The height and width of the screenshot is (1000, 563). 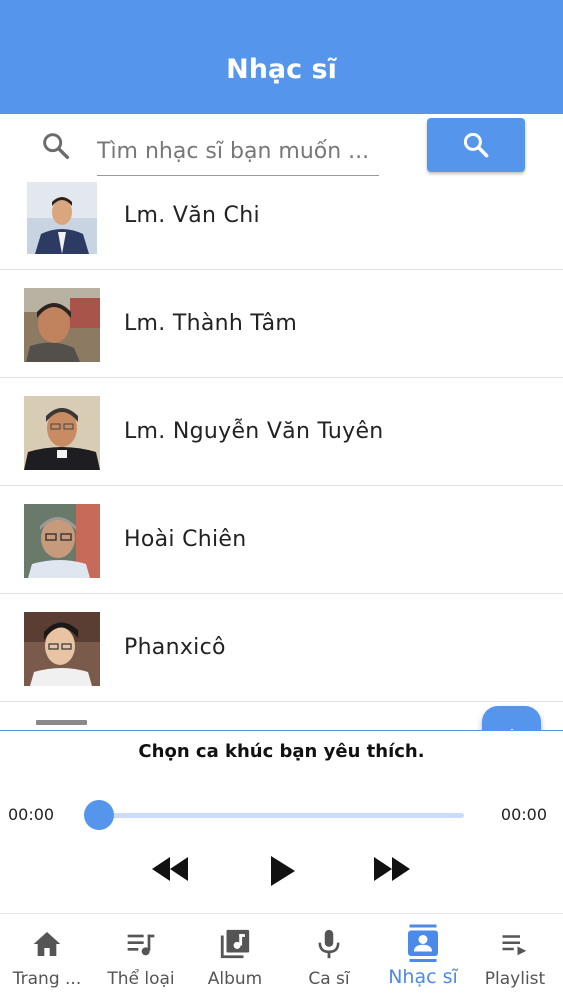 I want to click on nav-item-album: Album, so click(x=235, y=957).